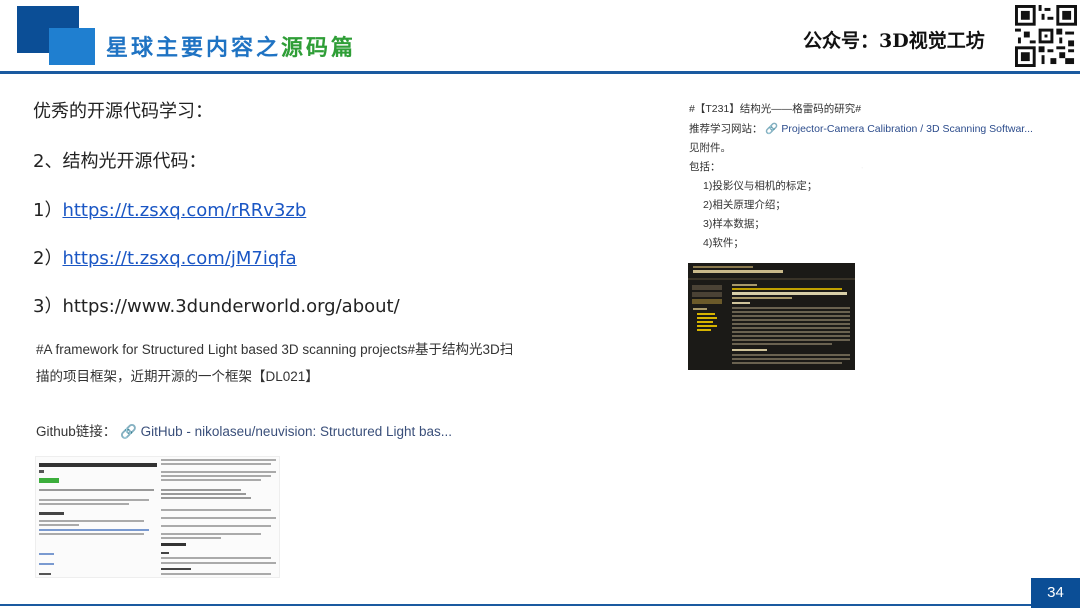 This screenshot has height=608, width=1080. I want to click on link-number: 3）, so click(48, 306).